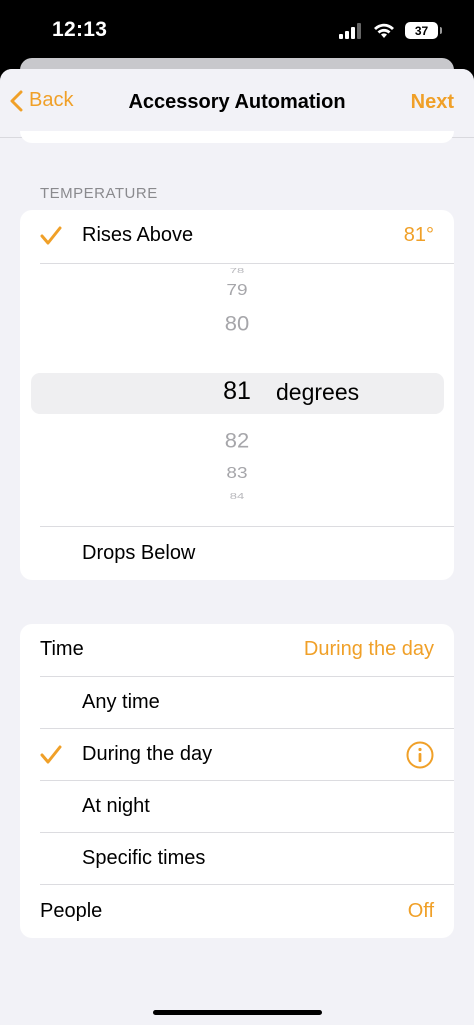 The image size is (474, 1025). I want to click on time-option-label: Specific times, so click(144, 858).